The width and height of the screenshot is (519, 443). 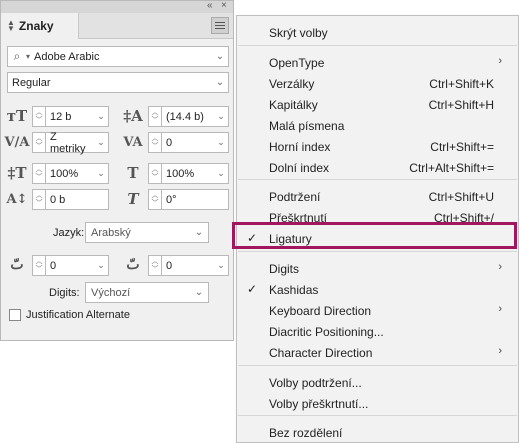 I want to click on menu-item-label: Digits, so click(x=284, y=269).